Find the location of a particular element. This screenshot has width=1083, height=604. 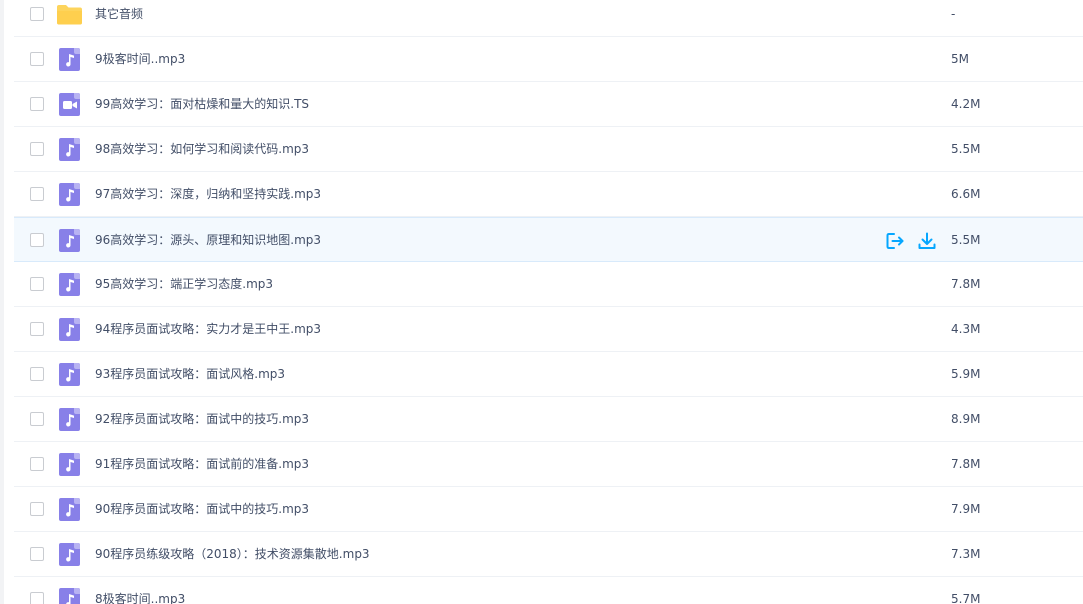

file-name: 90程序员练级攻略（2018）：技术资源集散地.mp3 is located at coordinates (232, 554).